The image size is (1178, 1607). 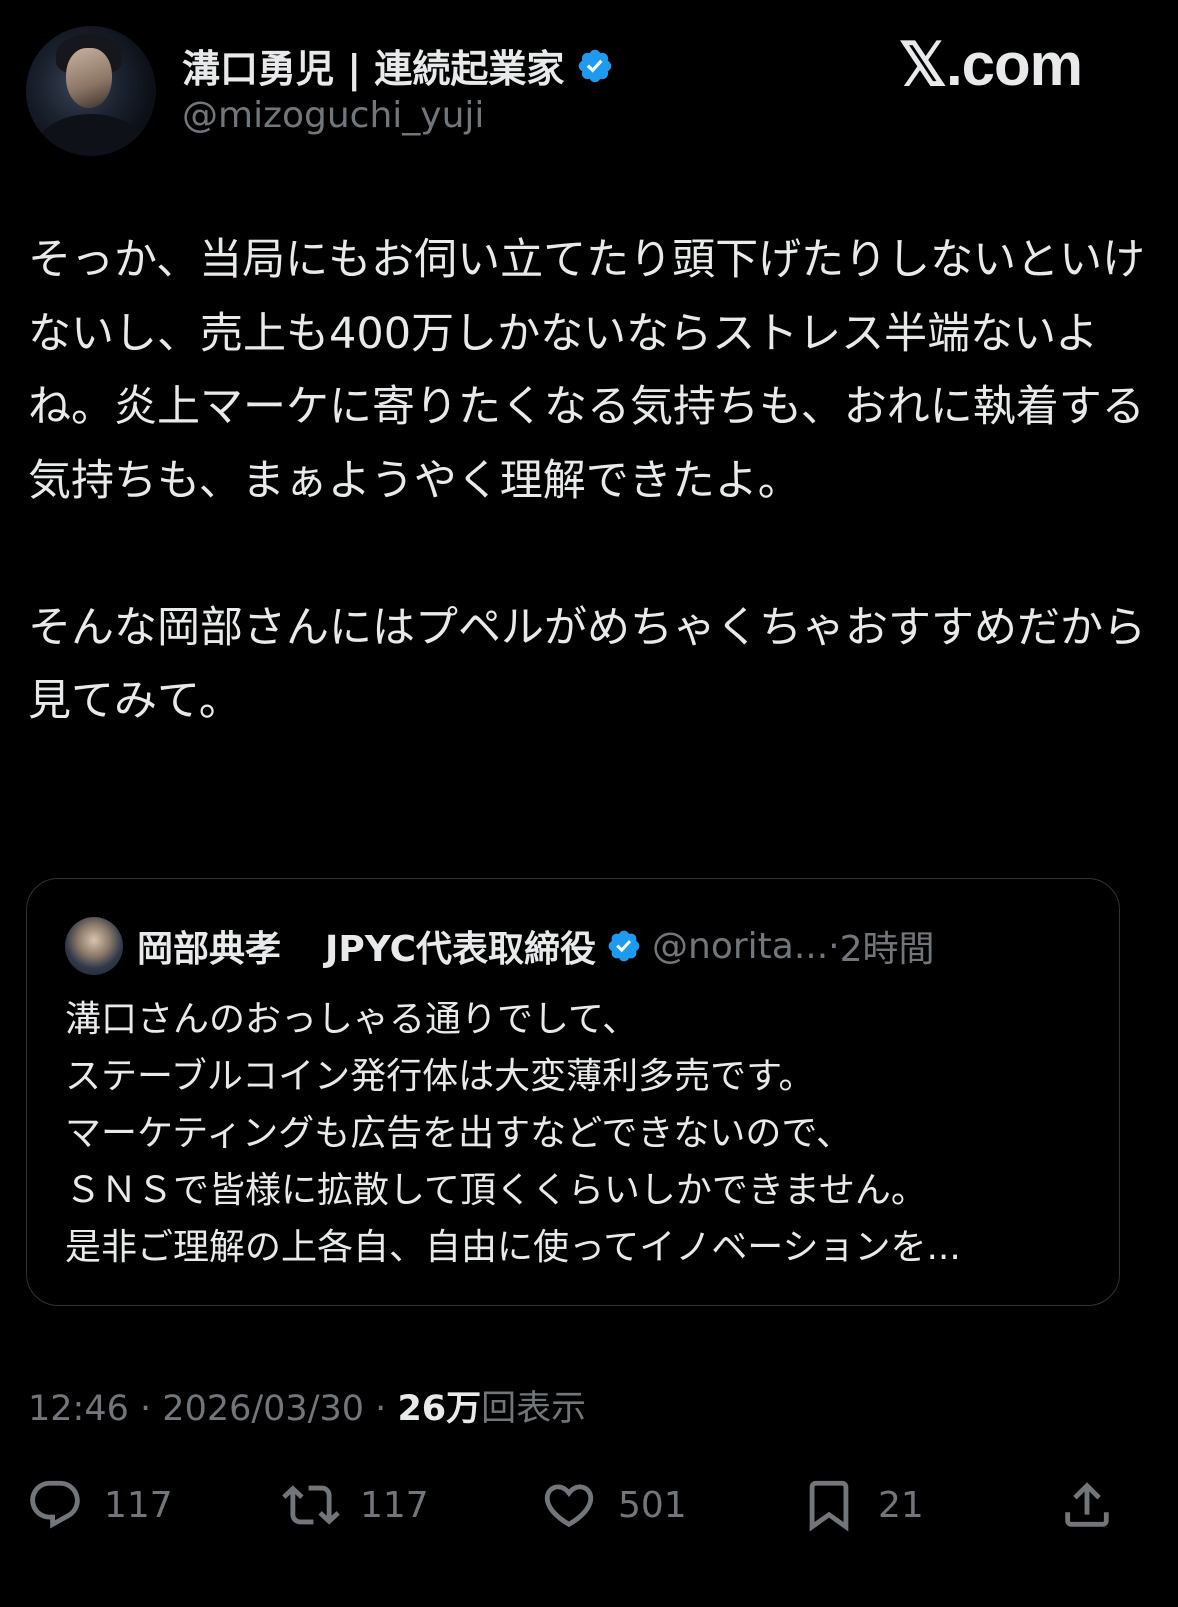 What do you see at coordinates (94, 946) in the screenshot?
I see `quoted-author-avatar` at bounding box center [94, 946].